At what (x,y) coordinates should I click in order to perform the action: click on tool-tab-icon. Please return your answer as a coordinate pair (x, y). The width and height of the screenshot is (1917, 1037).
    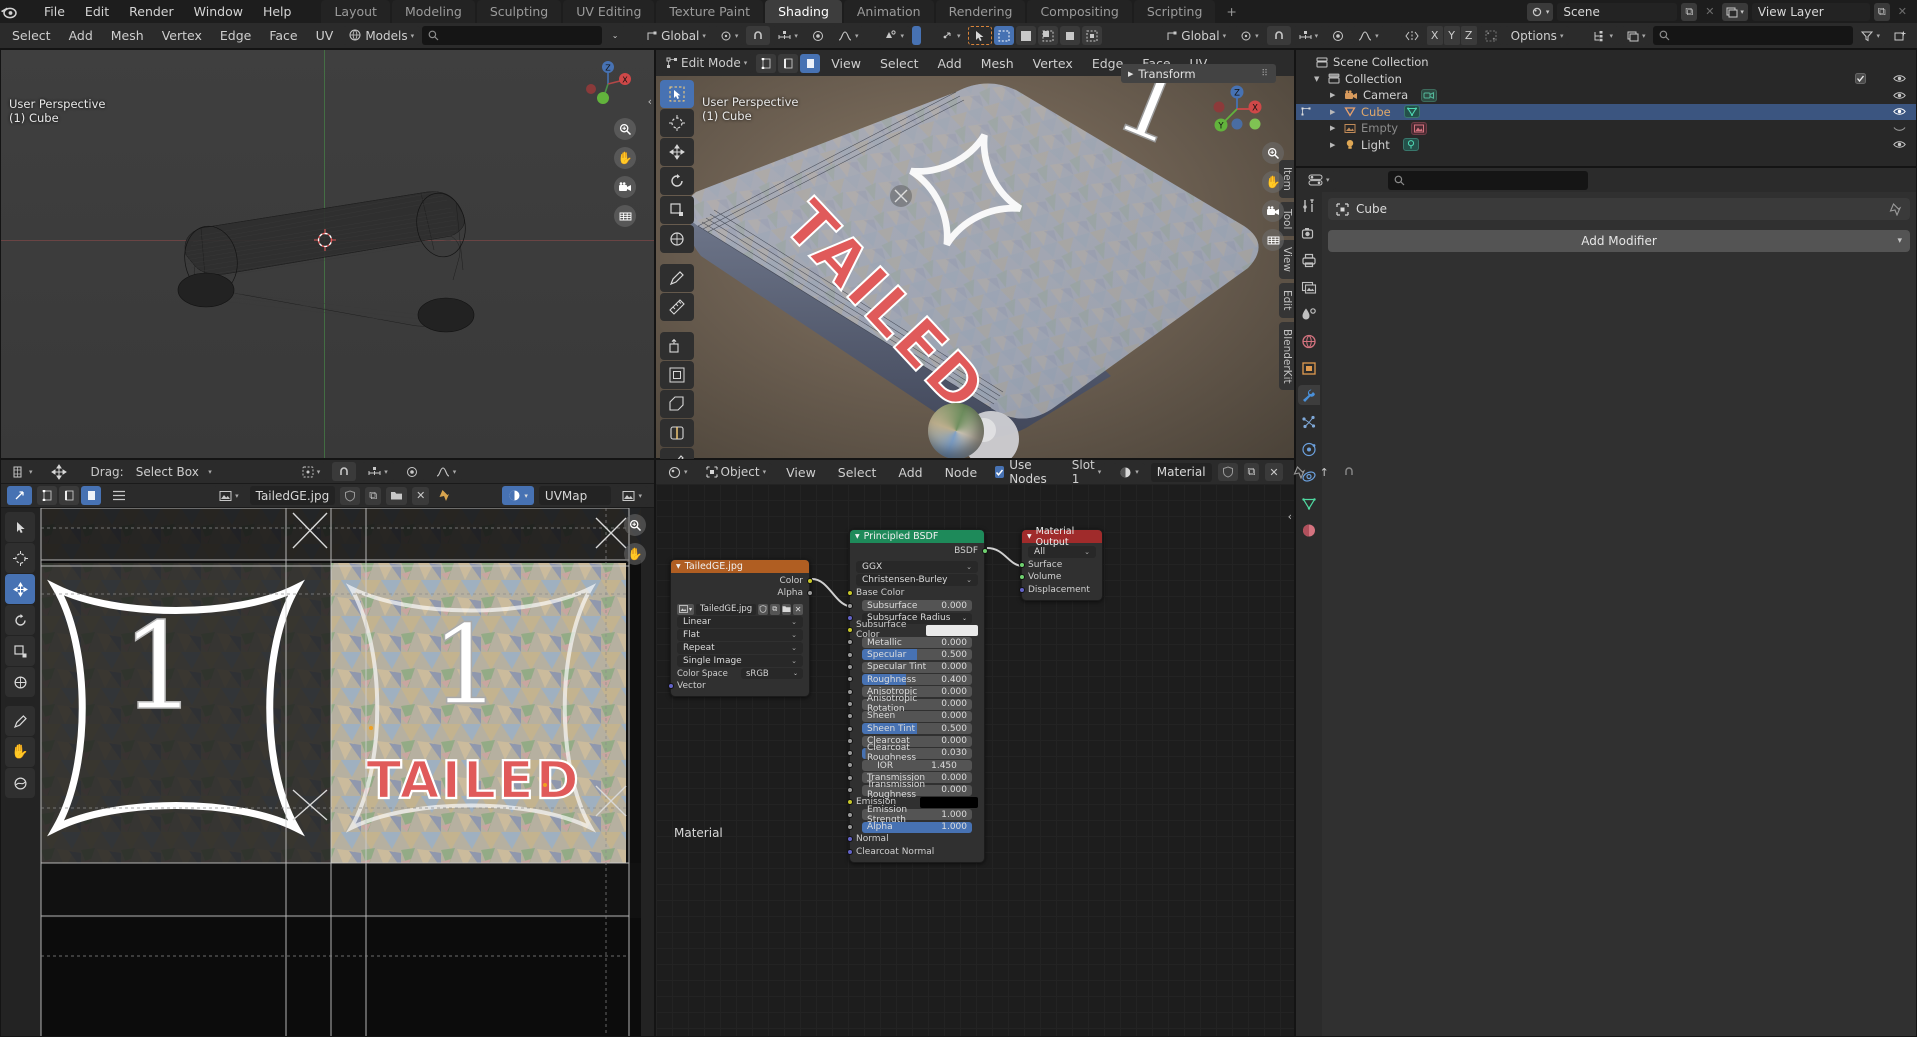
    Looking at the image, I should click on (1309, 206).